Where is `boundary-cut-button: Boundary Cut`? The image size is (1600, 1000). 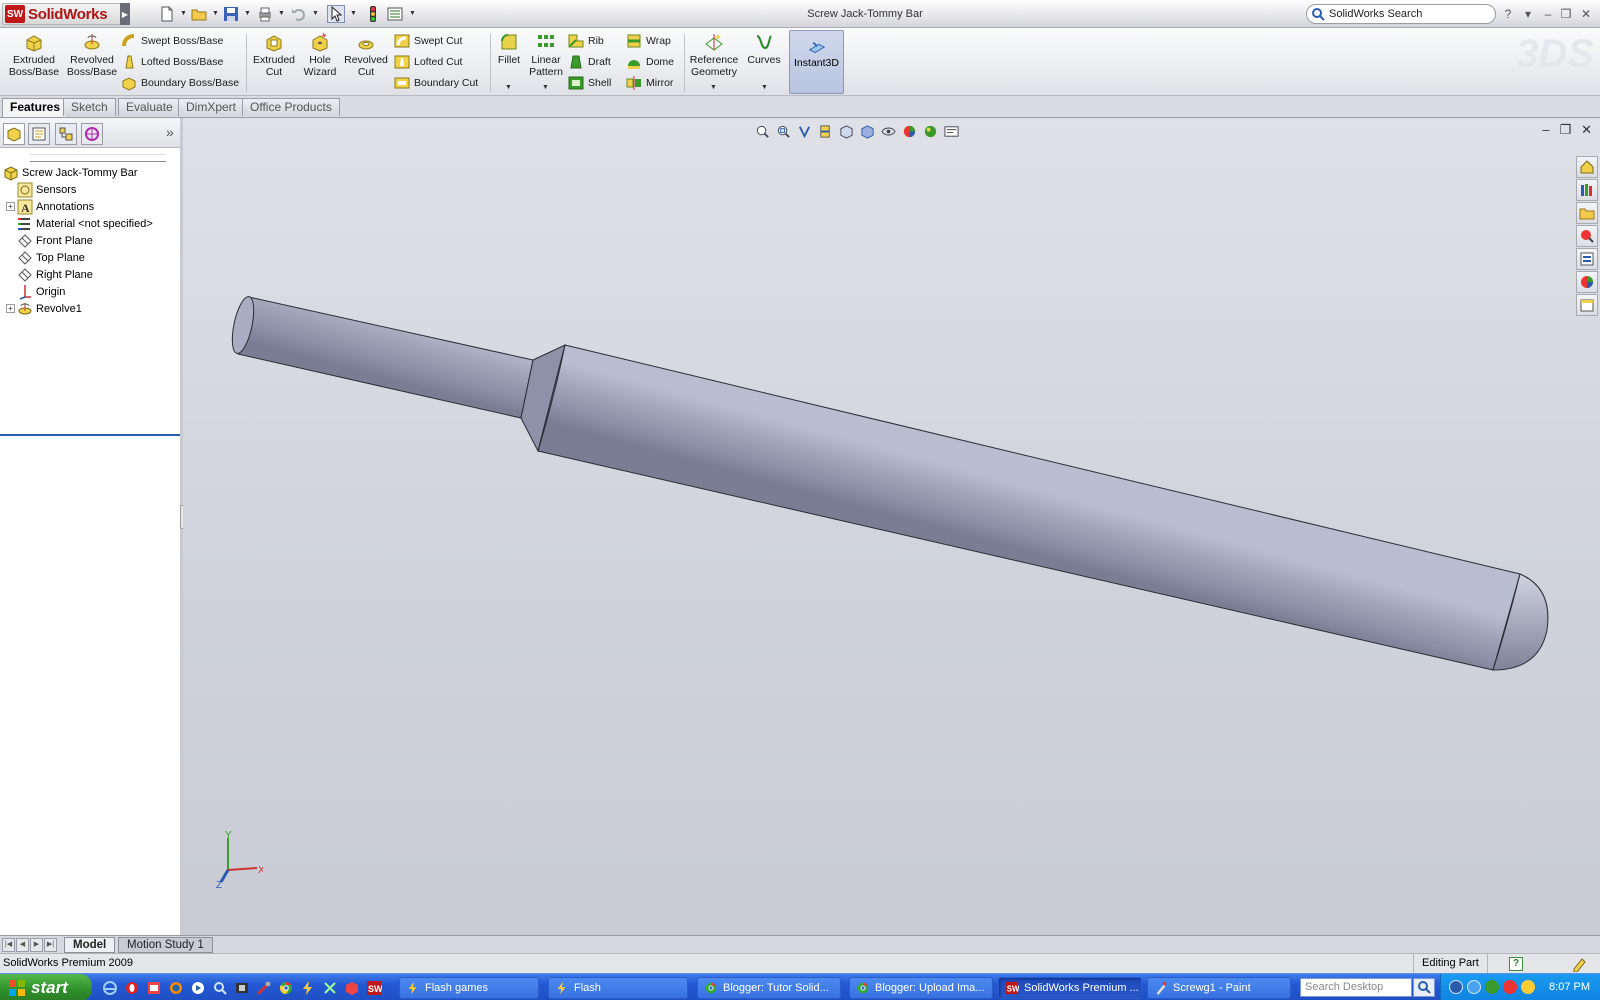 boundary-cut-button: Boundary Cut is located at coordinates (436, 83).